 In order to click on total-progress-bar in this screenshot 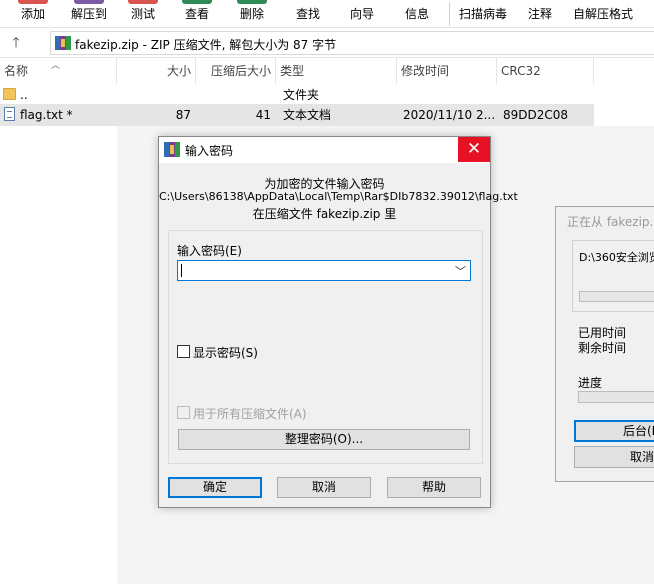, I will do `click(616, 397)`.